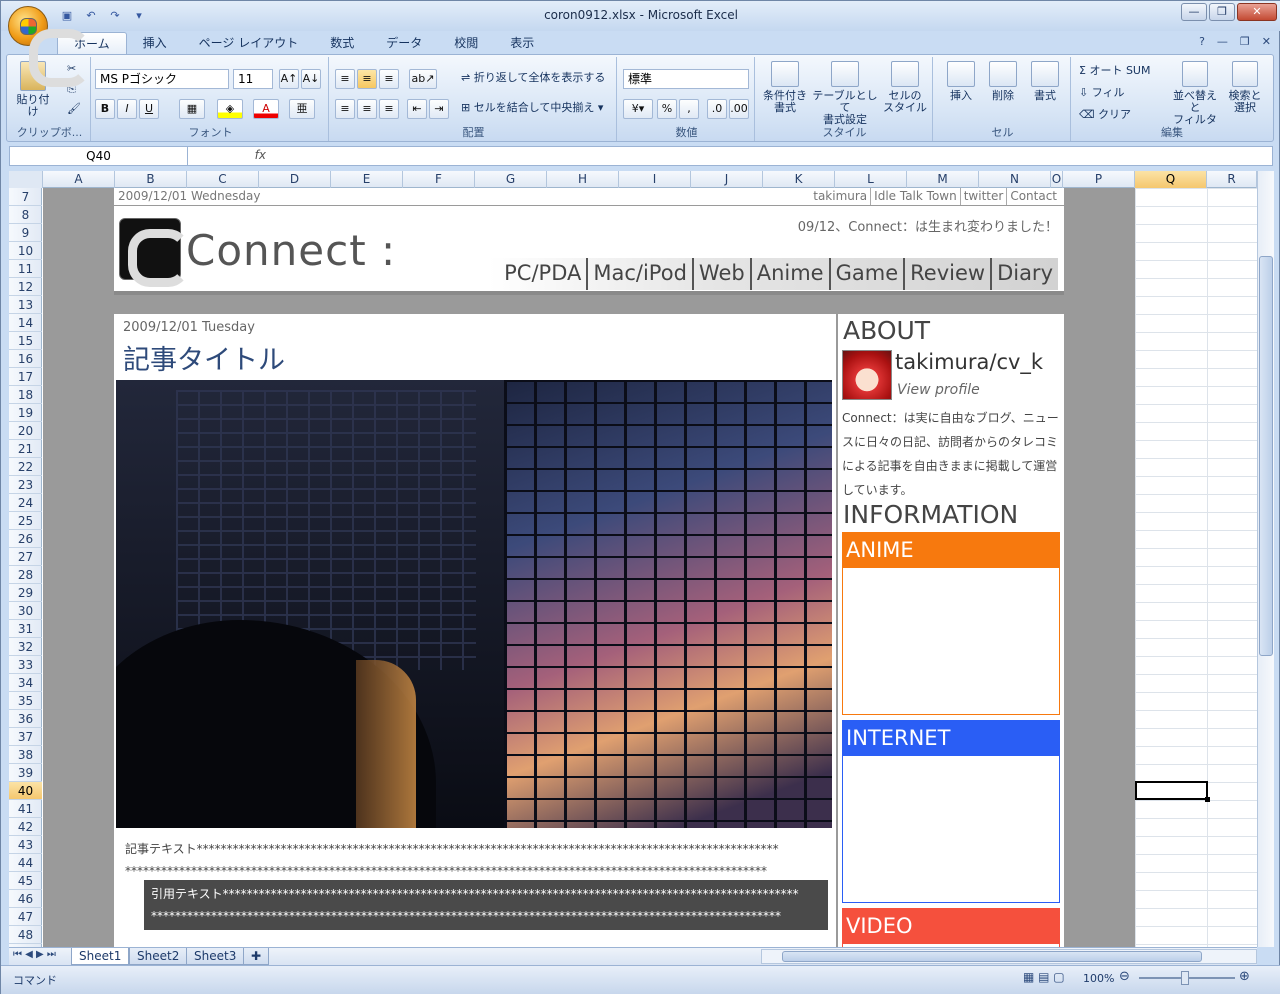  Describe the element at coordinates (25, 665) in the screenshot. I see `row-header: 33` at that location.